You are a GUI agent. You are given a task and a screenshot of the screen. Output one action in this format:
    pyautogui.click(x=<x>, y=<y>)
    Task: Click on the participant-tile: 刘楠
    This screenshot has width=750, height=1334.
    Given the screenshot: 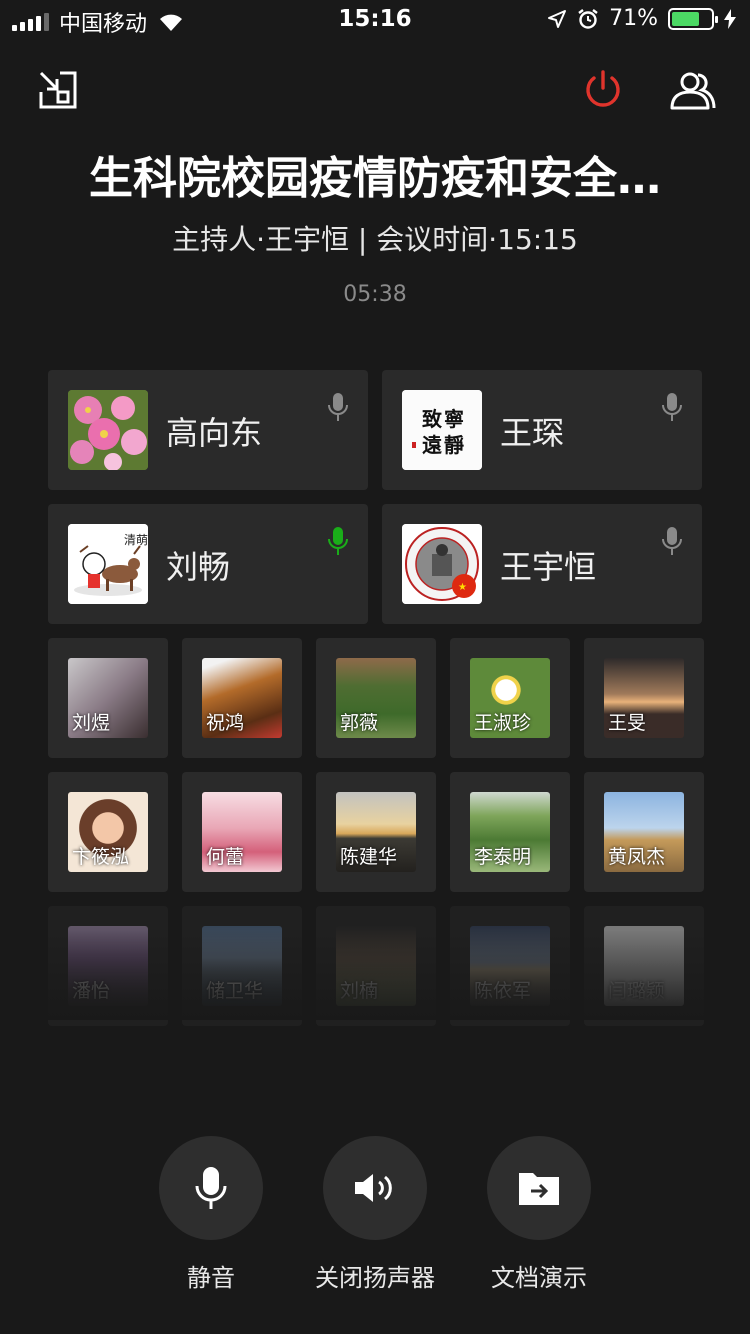 What is the action you would take?
    pyautogui.click(x=376, y=966)
    